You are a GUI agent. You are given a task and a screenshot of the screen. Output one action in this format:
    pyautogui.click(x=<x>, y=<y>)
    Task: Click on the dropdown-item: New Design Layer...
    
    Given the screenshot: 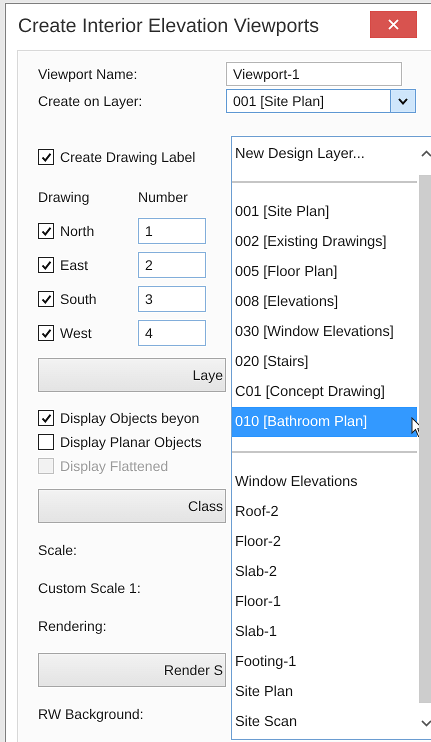 What is the action you would take?
    pyautogui.click(x=324, y=154)
    